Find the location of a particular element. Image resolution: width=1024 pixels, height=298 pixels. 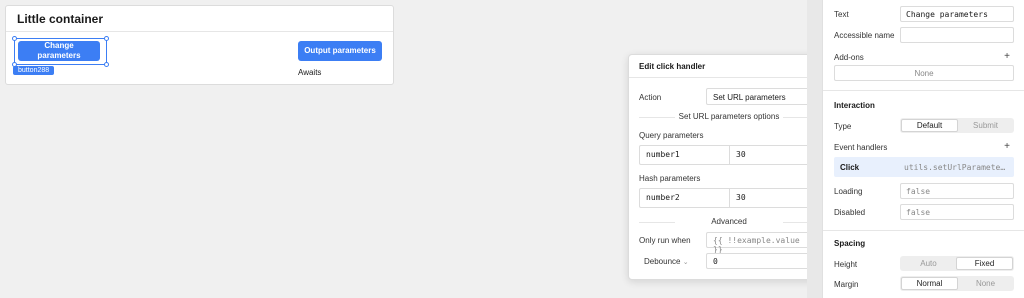

add-addon-icon: + is located at coordinates (1007, 56).